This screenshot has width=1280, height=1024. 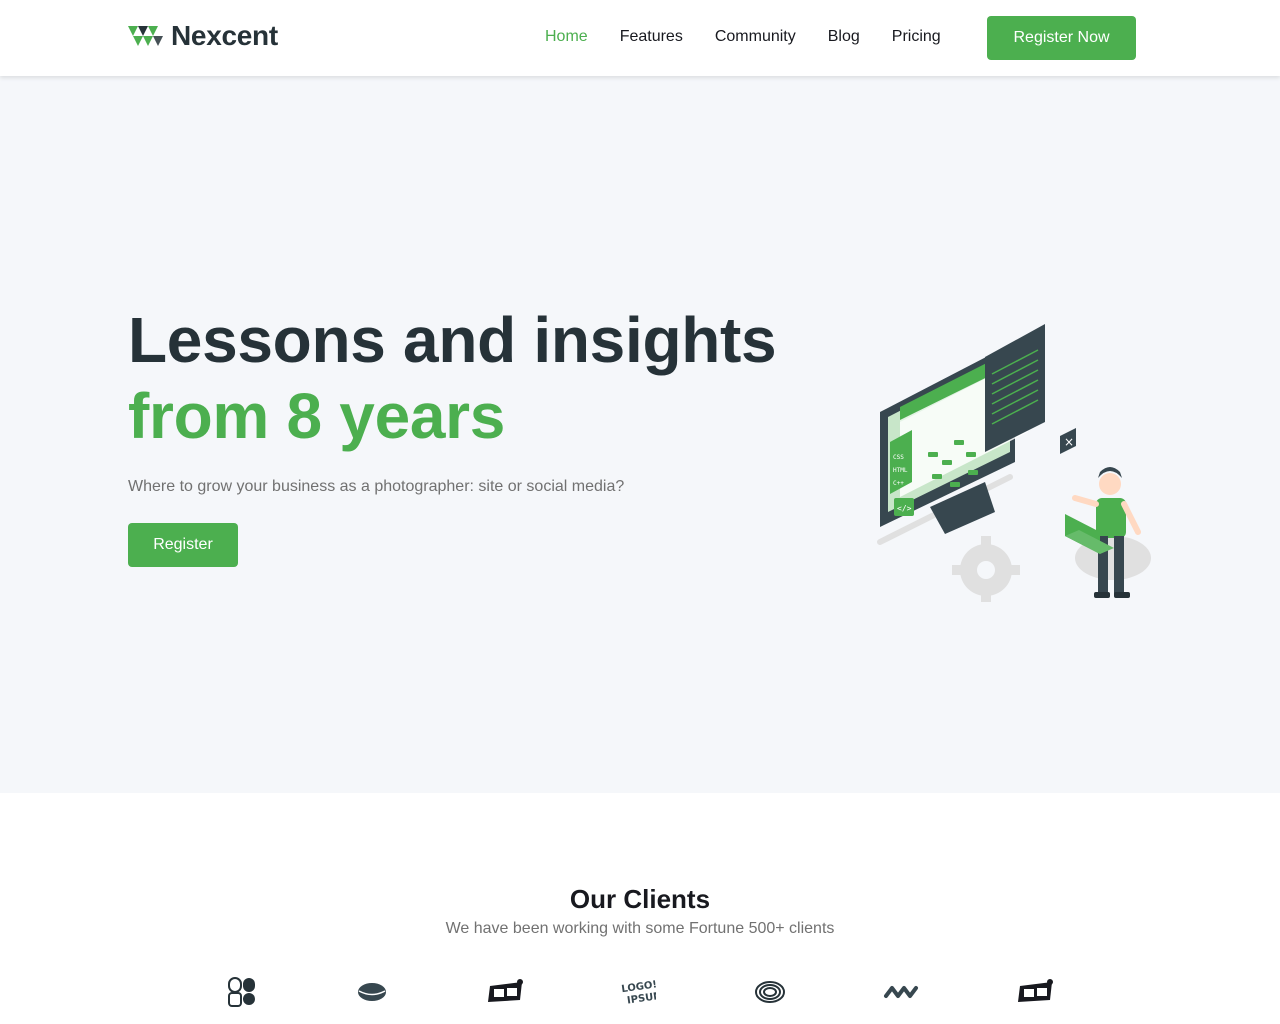 What do you see at coordinates (900, 470) in the screenshot?
I see `svg-text: HTML` at bounding box center [900, 470].